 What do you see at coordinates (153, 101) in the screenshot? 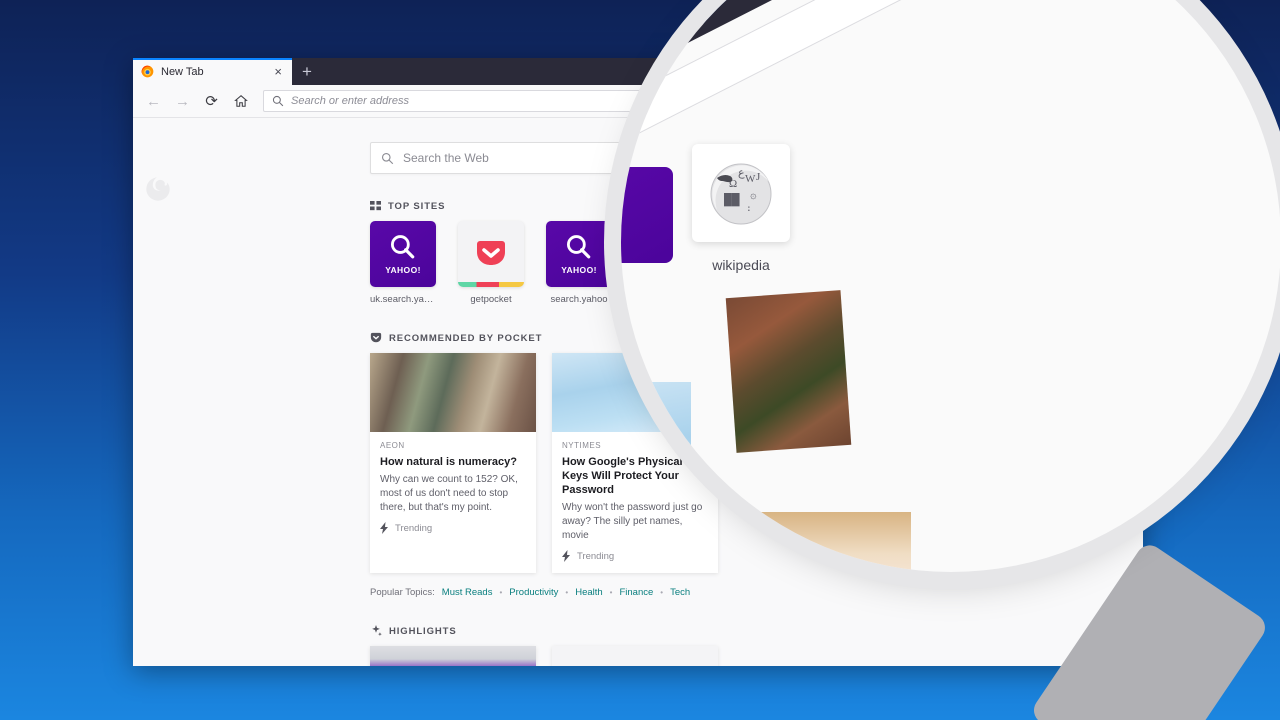
I see `back-button: ←` at bounding box center [153, 101].